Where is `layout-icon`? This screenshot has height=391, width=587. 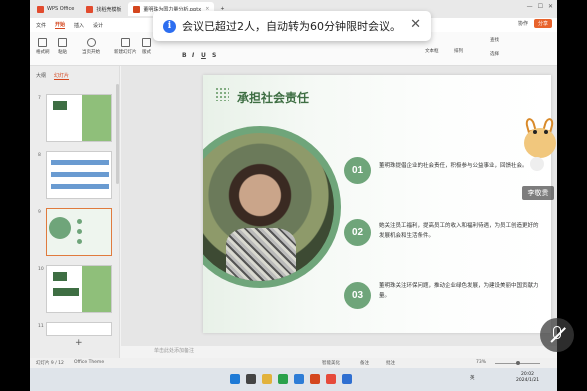
layout-icon is located at coordinates (146, 42).